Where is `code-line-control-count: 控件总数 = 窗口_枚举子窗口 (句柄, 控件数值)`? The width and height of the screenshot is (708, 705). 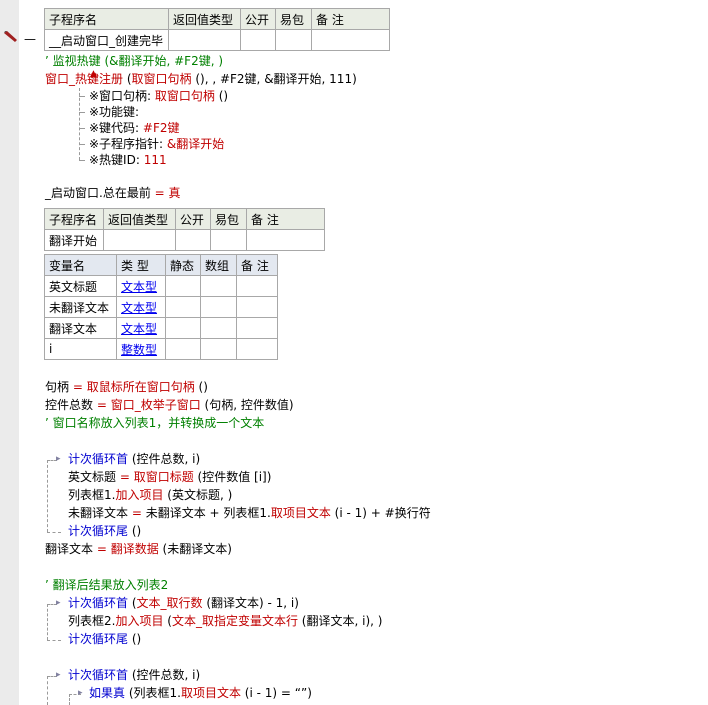
code-line-control-count: 控件总数 = 窗口_枚举子窗口 (句柄, 控件数值) is located at coordinates (169, 405).